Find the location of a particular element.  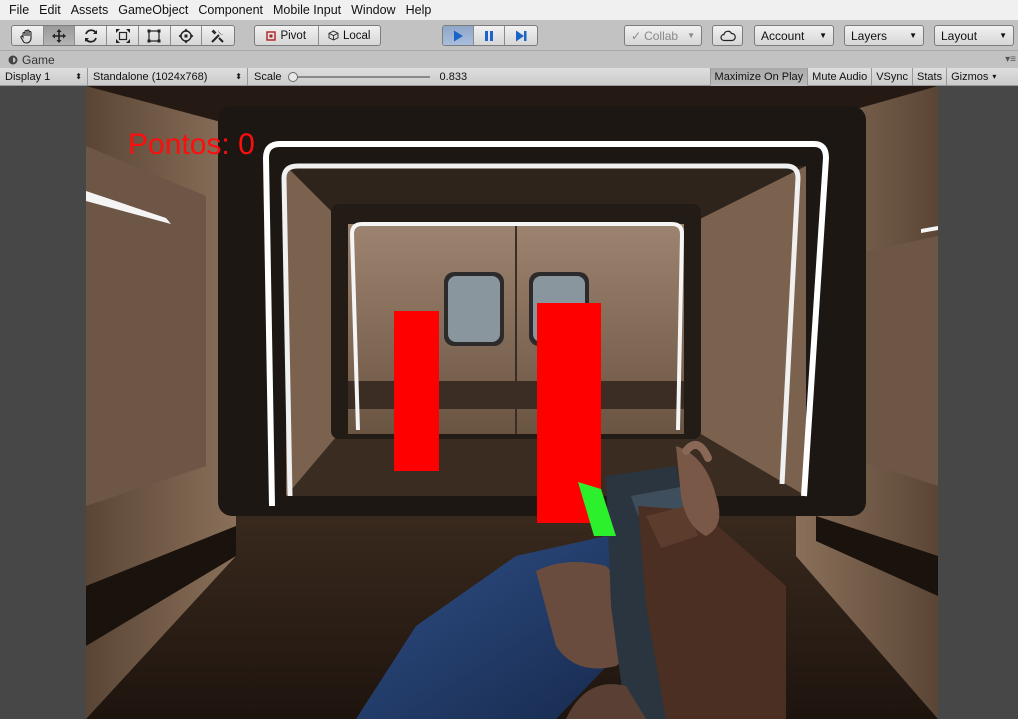

transform-tools-group is located at coordinates (123, 35).